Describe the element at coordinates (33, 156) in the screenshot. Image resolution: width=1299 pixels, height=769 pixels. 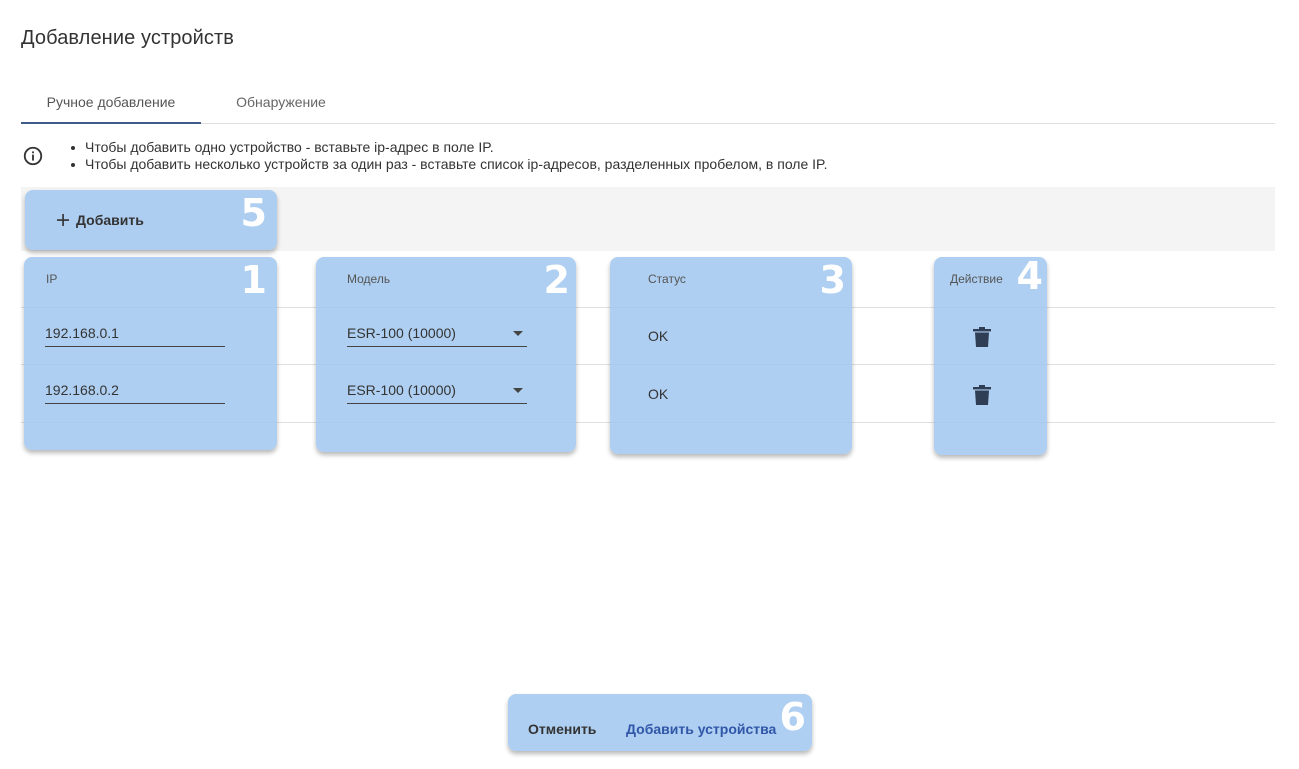
I see `info-icon` at that location.